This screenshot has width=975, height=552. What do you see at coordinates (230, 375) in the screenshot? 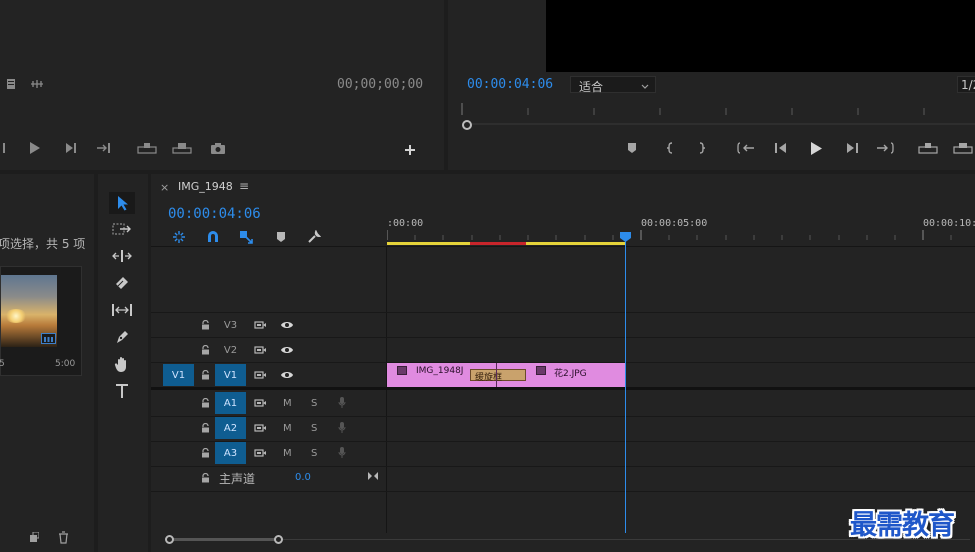
I see `track-label-v1: V1` at bounding box center [230, 375].